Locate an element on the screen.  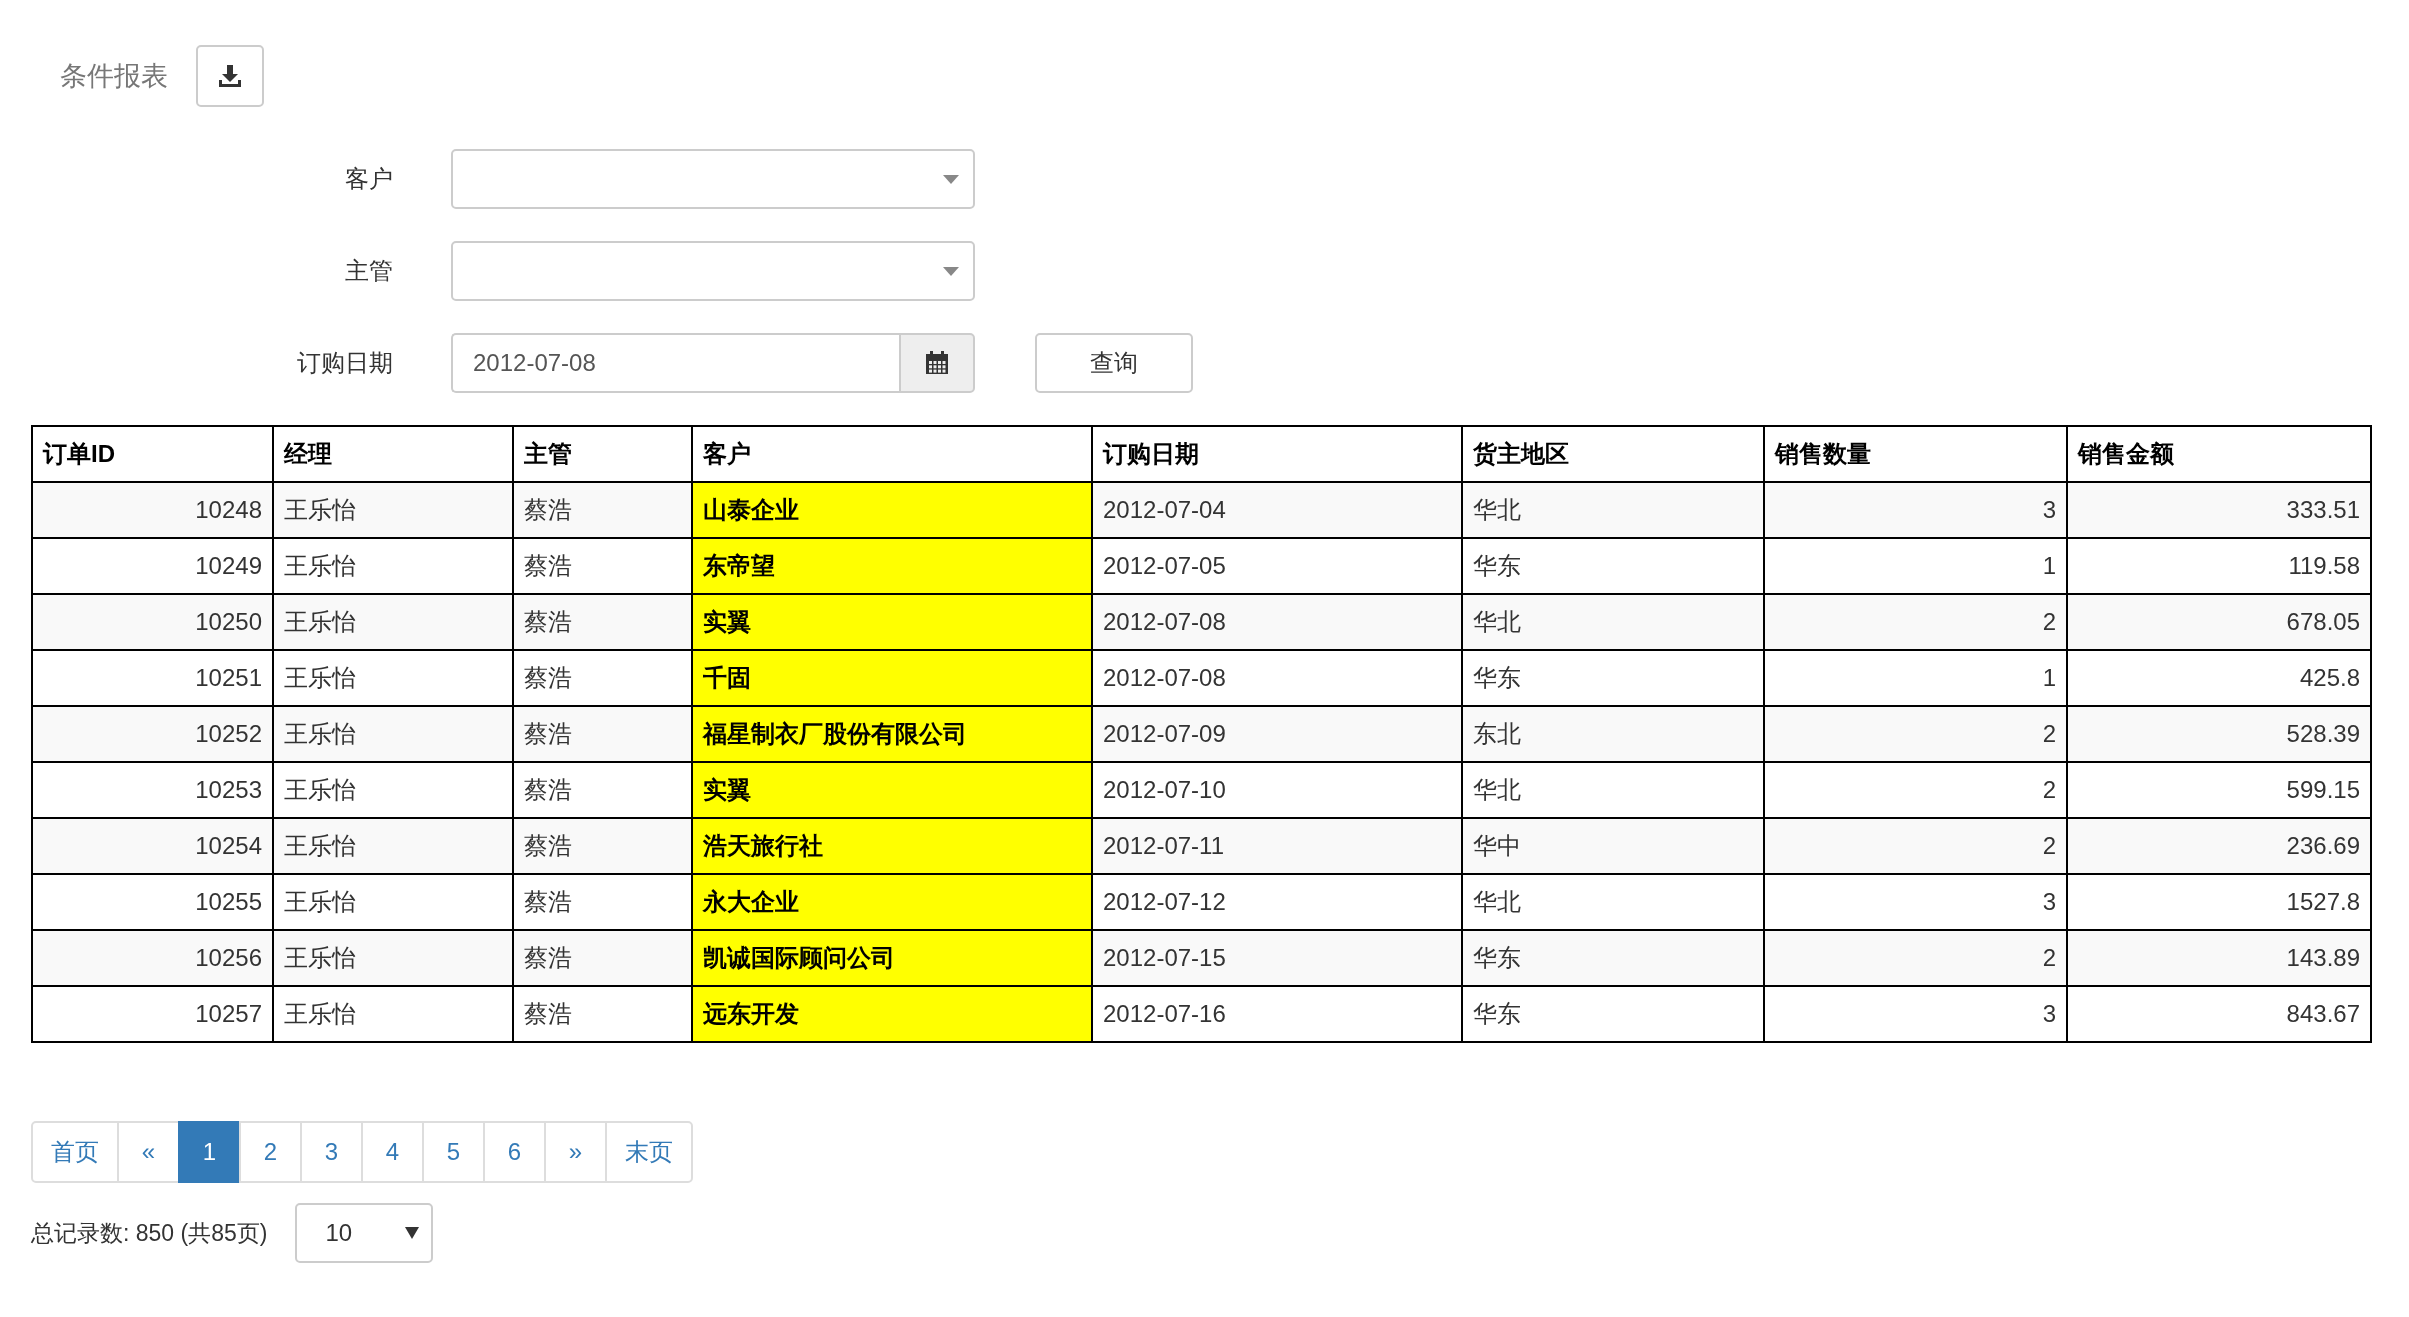
page-link: 末页 is located at coordinates (649, 1152).